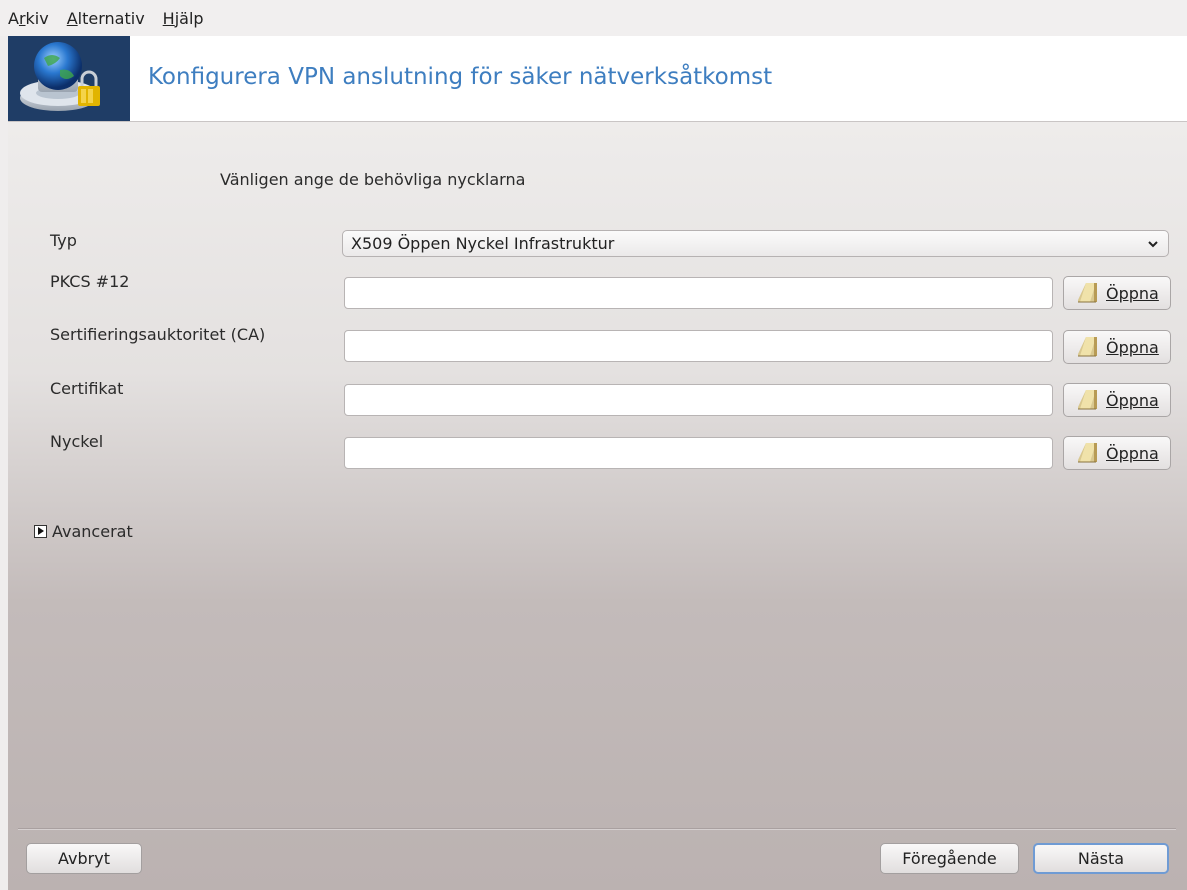 The image size is (1187, 890). I want to click on instruction-text: Vänligen ange de behövliga nycklarna, so click(373, 179).